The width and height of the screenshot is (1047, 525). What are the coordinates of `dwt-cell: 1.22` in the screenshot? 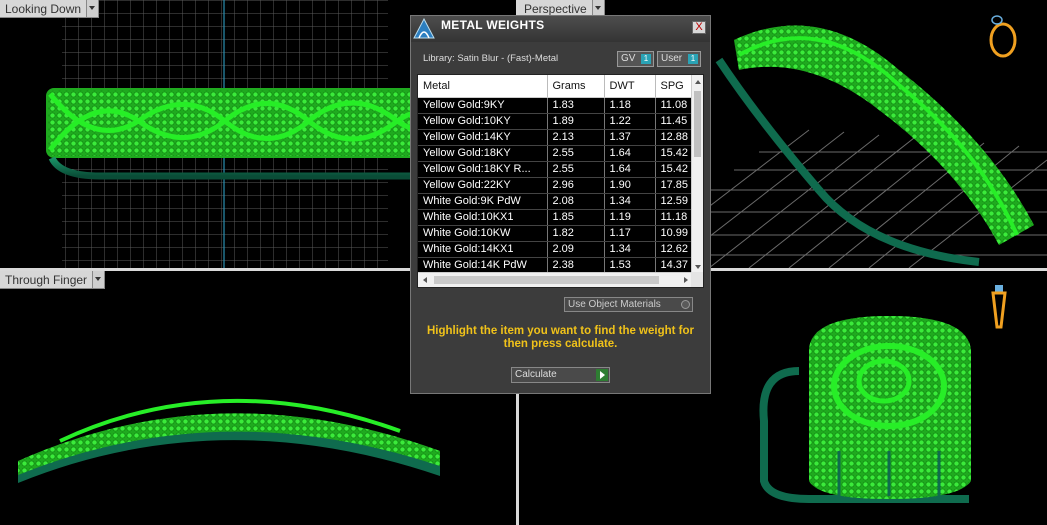 It's located at (630, 121).